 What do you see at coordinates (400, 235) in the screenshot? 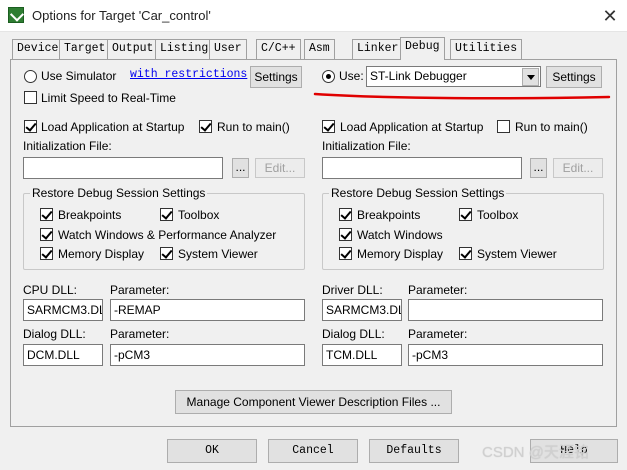
I see `right-watch-label: Watch Windows` at bounding box center [400, 235].